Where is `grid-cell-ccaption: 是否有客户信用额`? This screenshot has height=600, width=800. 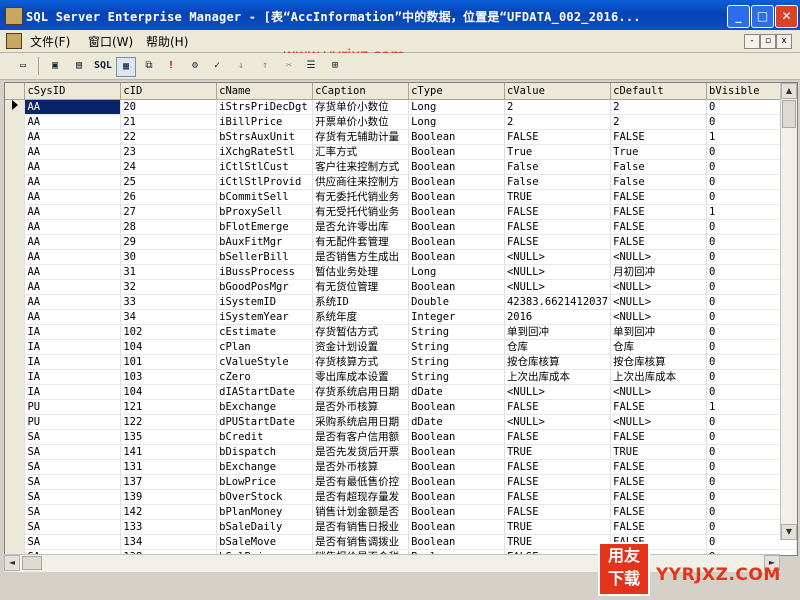
grid-cell-ccaption: 是否有客户信用额 is located at coordinates (361, 437).